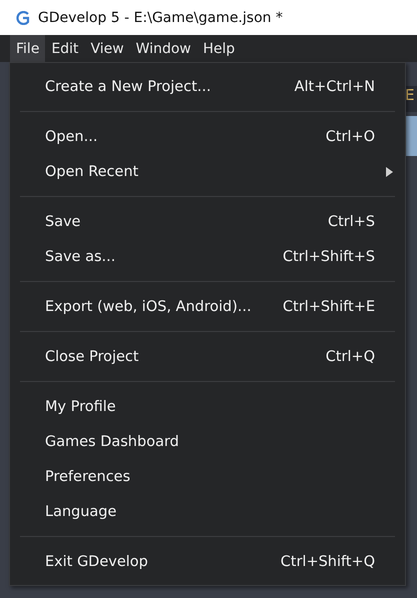  I want to click on menu-item-label: Save, so click(63, 222).